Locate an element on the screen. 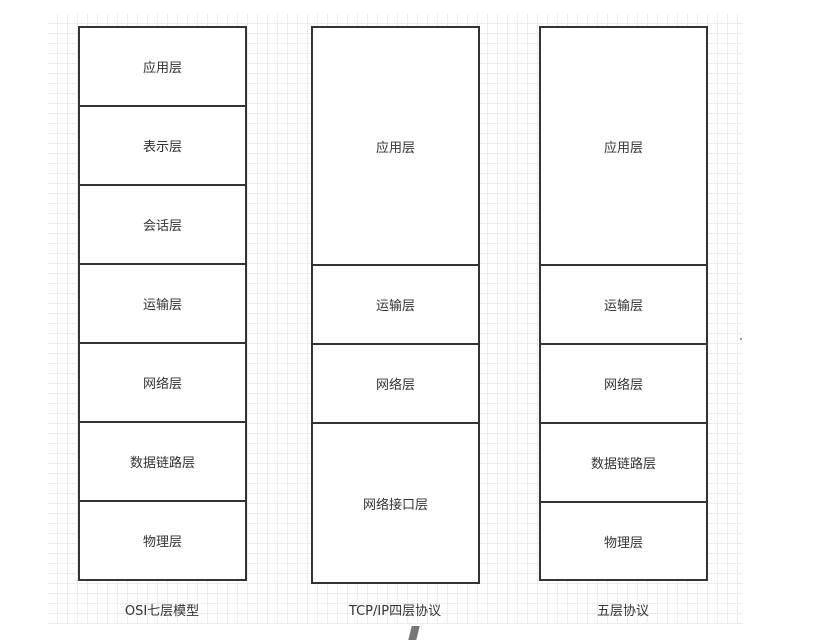  tcpip-layer-transport: 运输层 is located at coordinates (395, 305).